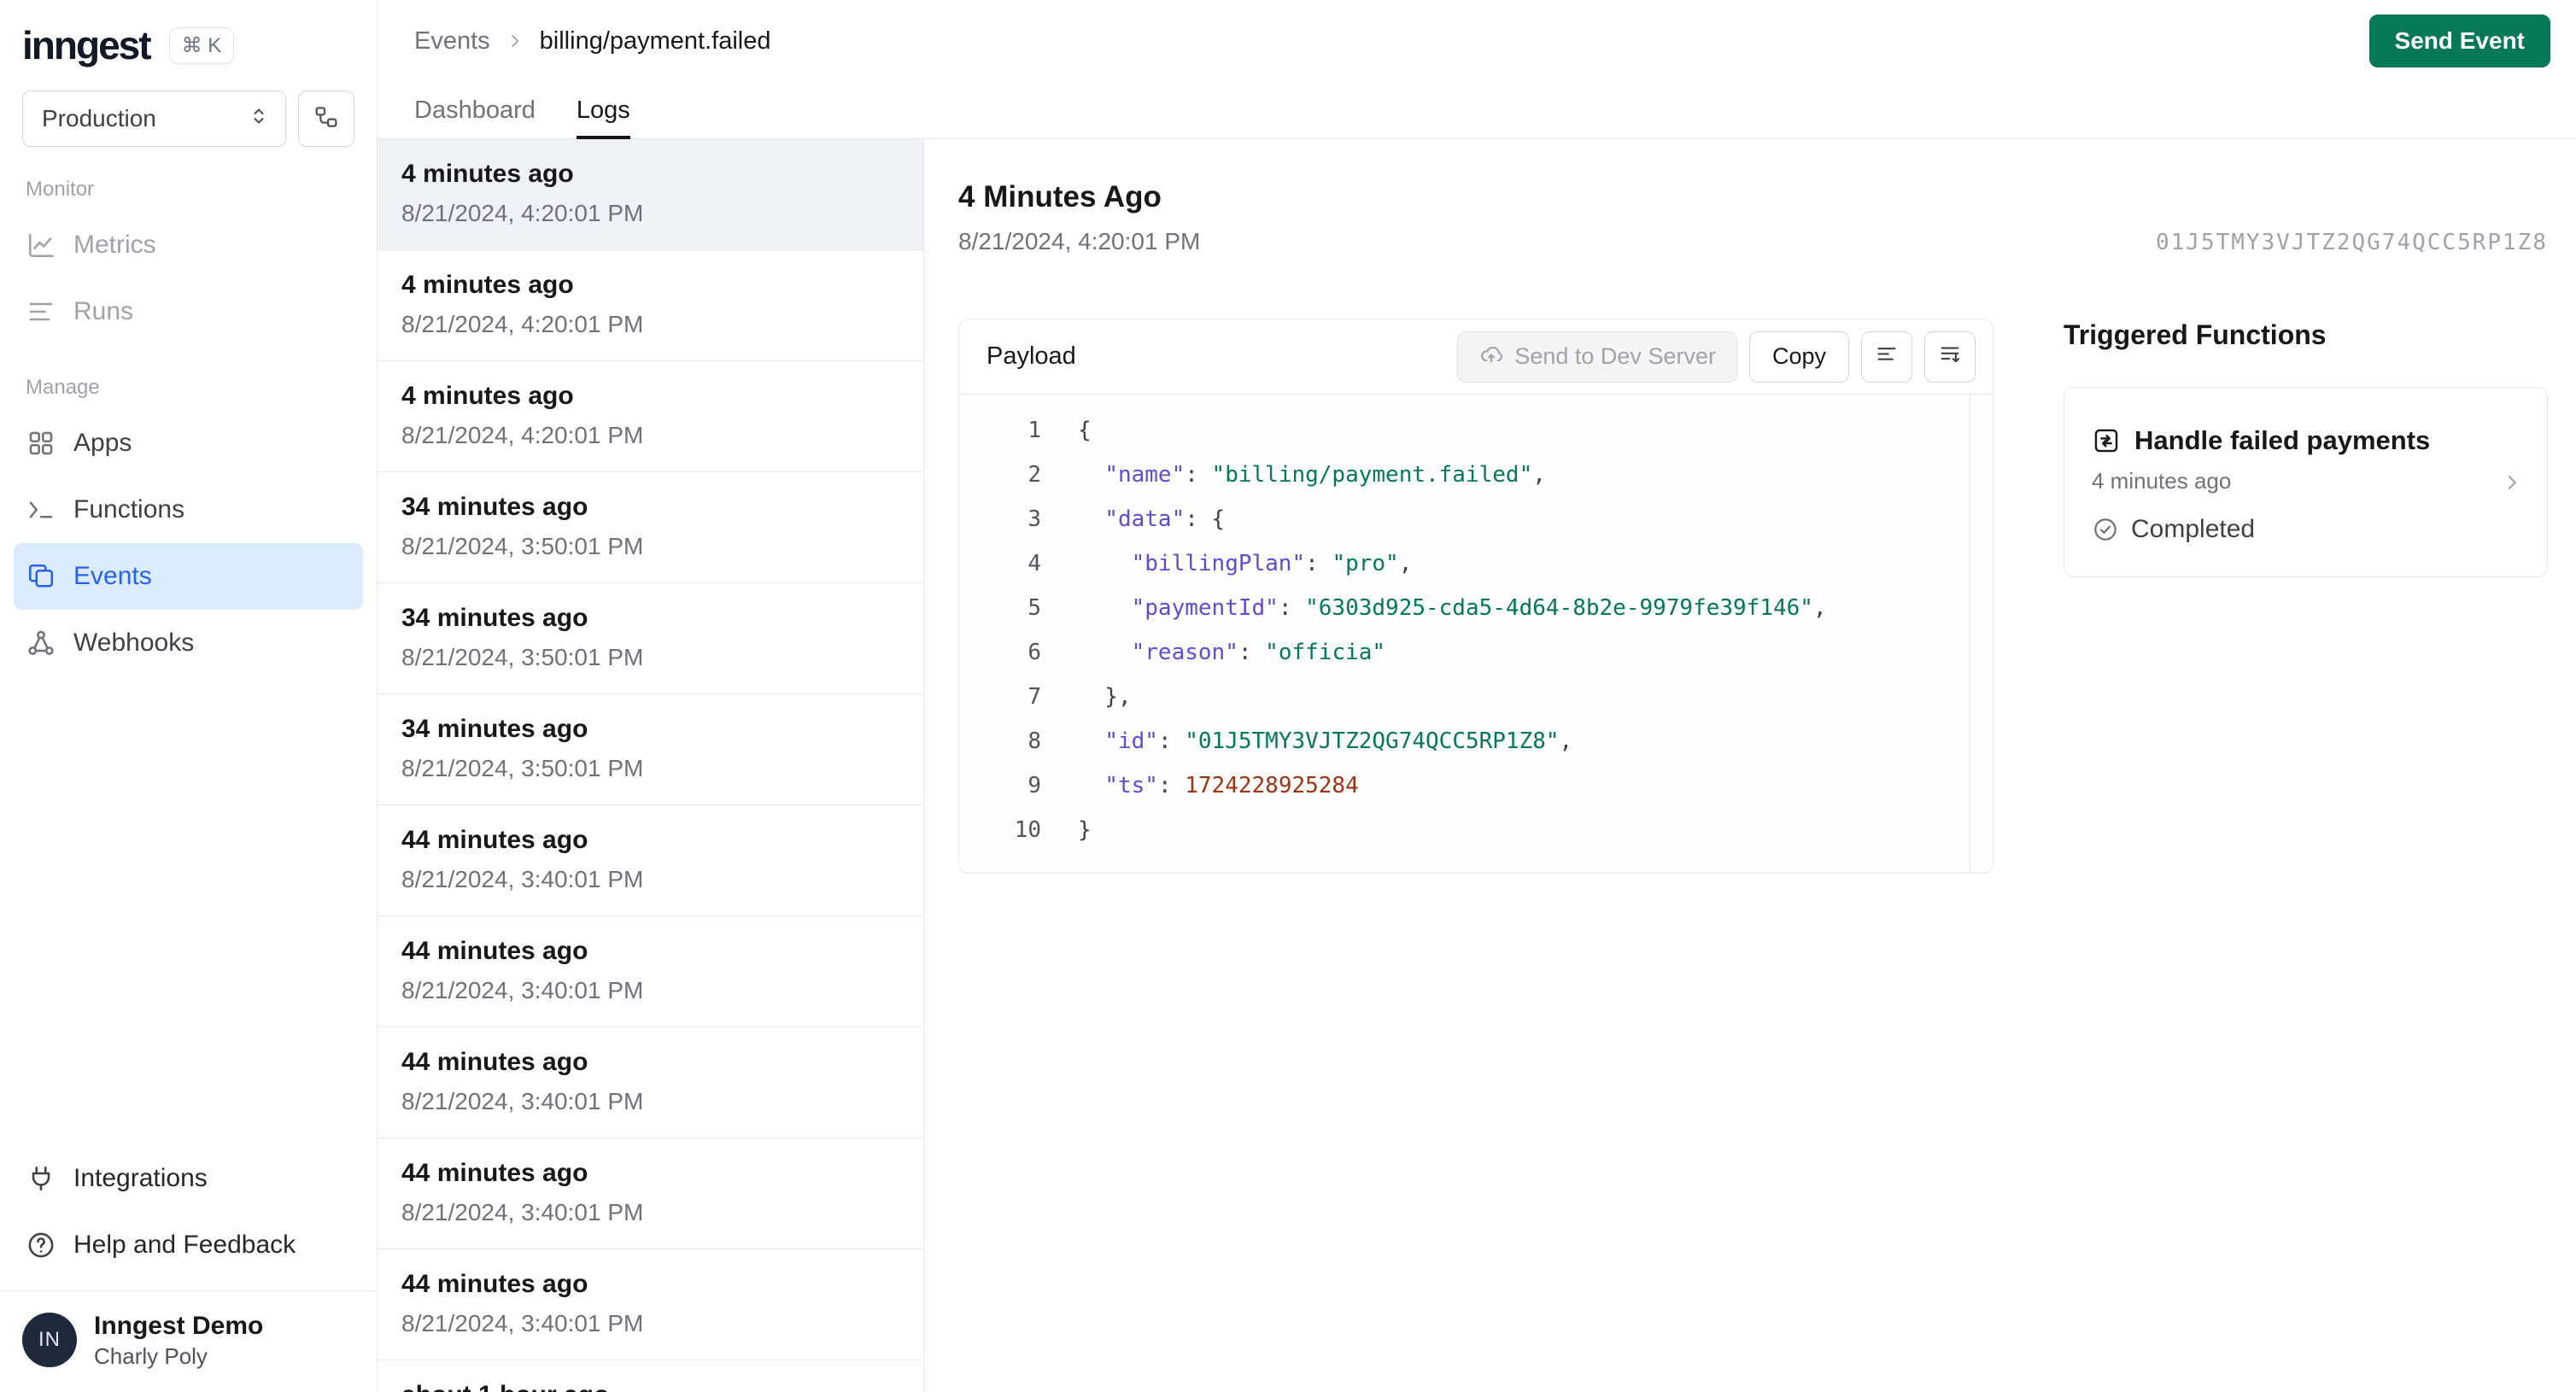 This screenshot has width=2576, height=1392. I want to click on sidebar-item-label: Metrics, so click(114, 245).